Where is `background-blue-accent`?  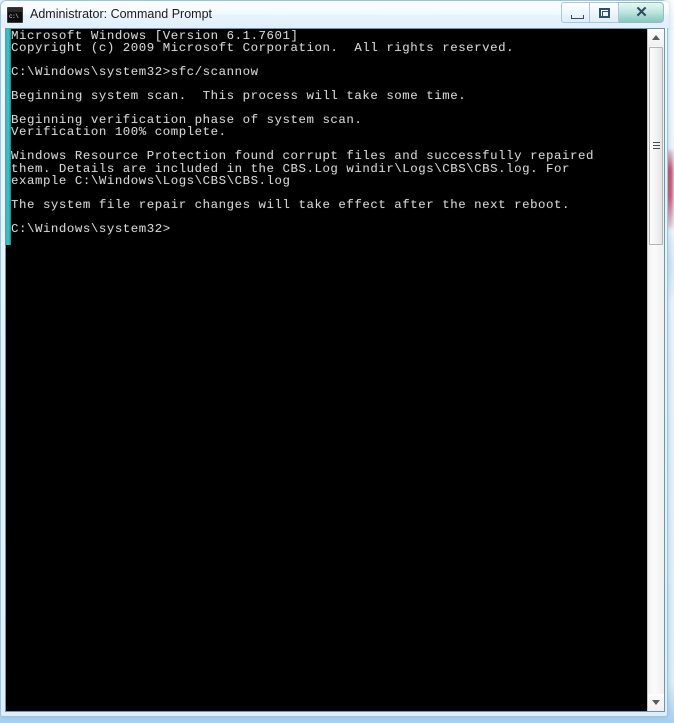 background-blue-accent is located at coordinates (670, 266).